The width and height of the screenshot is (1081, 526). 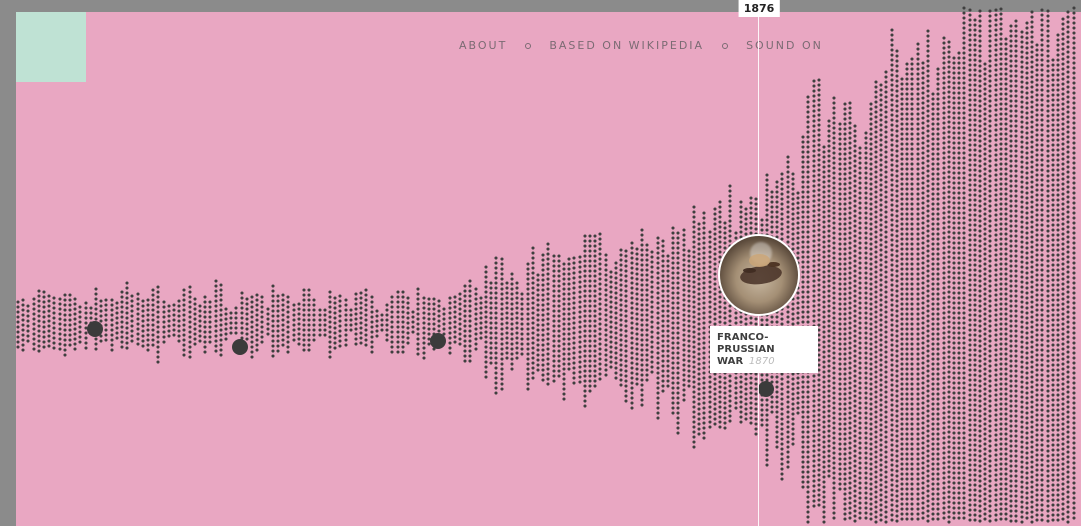 I want to click on nav-based-on-wikipedia: BASED ON WIKIPEDIA, so click(x=626, y=45).